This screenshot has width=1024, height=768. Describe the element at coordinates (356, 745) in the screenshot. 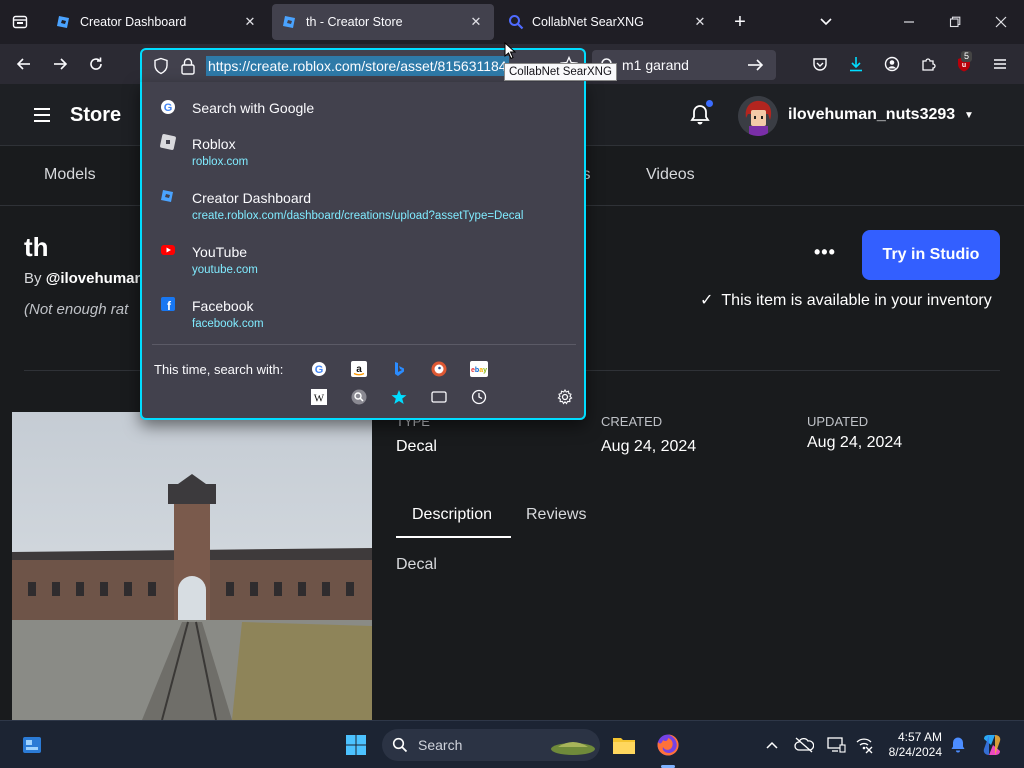

I see `start-windows-icon` at that location.